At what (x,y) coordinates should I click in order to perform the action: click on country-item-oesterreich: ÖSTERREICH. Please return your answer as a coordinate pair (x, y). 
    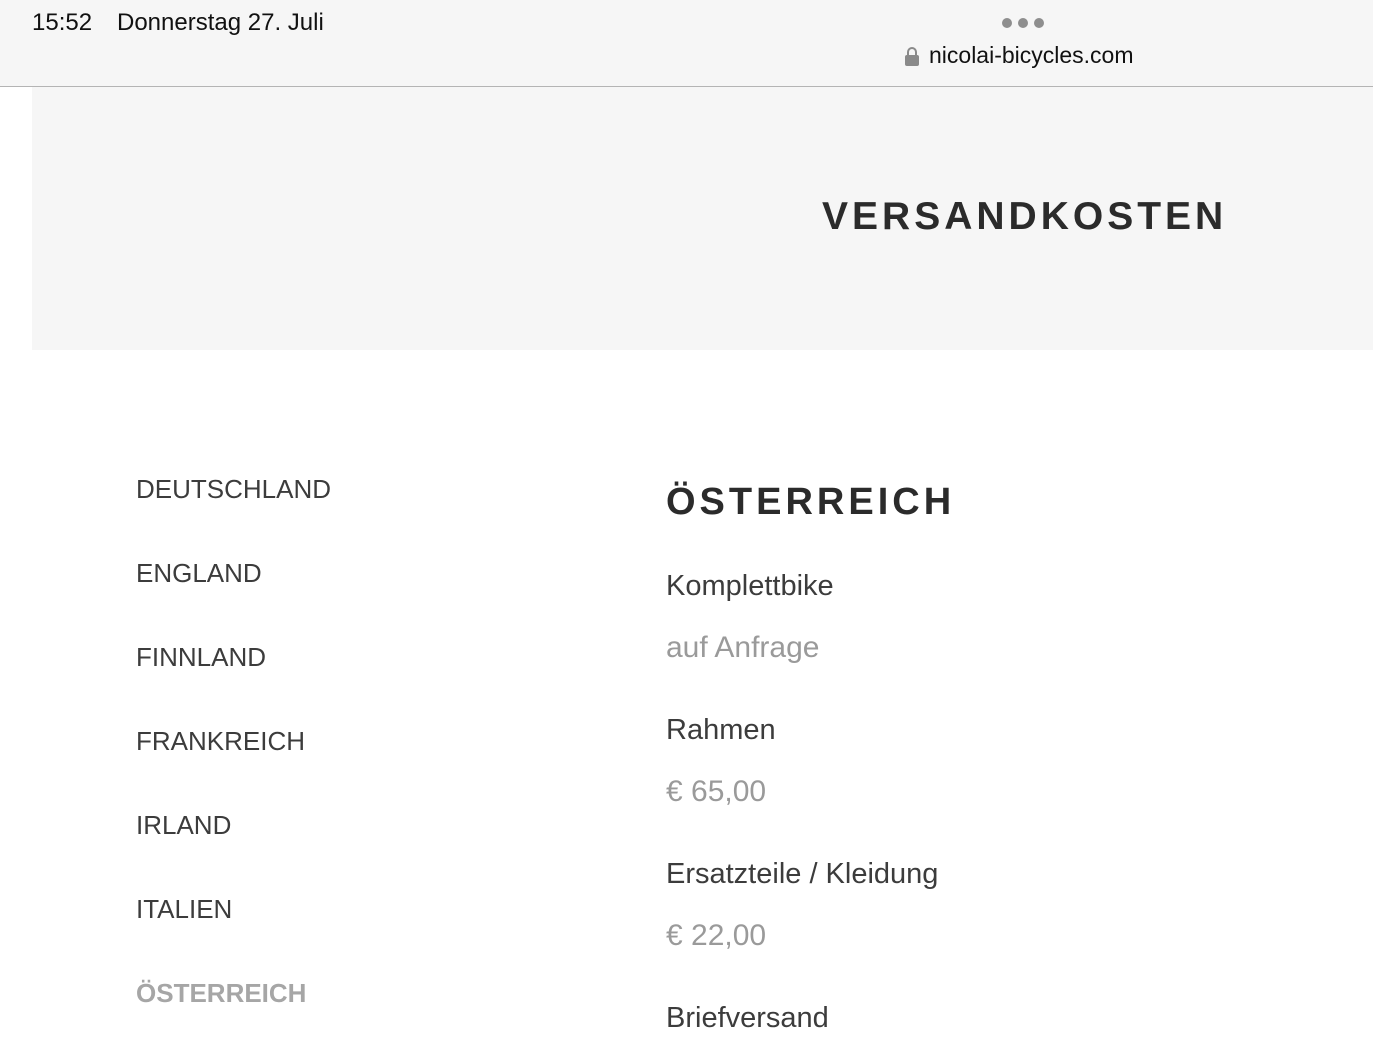
    Looking at the image, I should click on (233, 1020).